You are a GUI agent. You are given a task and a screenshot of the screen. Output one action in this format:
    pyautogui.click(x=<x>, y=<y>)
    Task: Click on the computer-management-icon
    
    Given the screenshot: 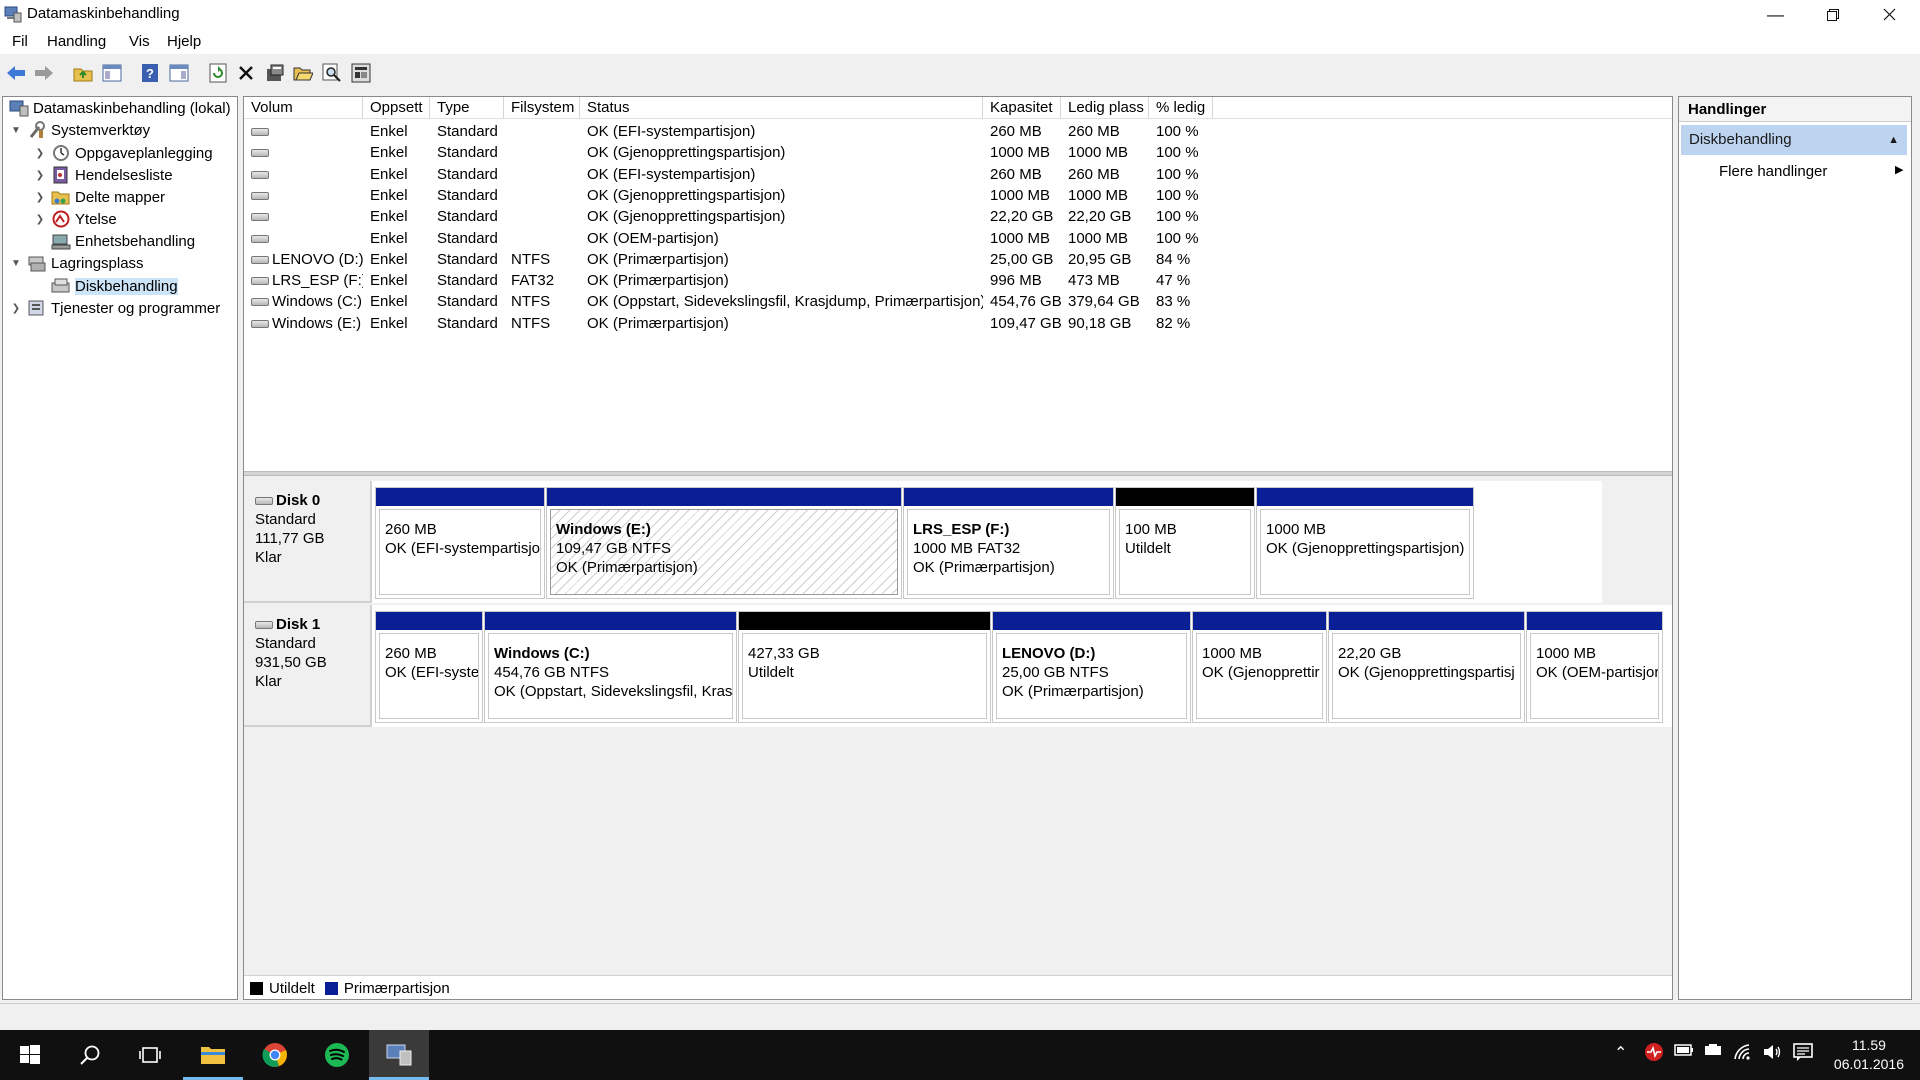 What is the action you would take?
    pyautogui.click(x=399, y=1054)
    